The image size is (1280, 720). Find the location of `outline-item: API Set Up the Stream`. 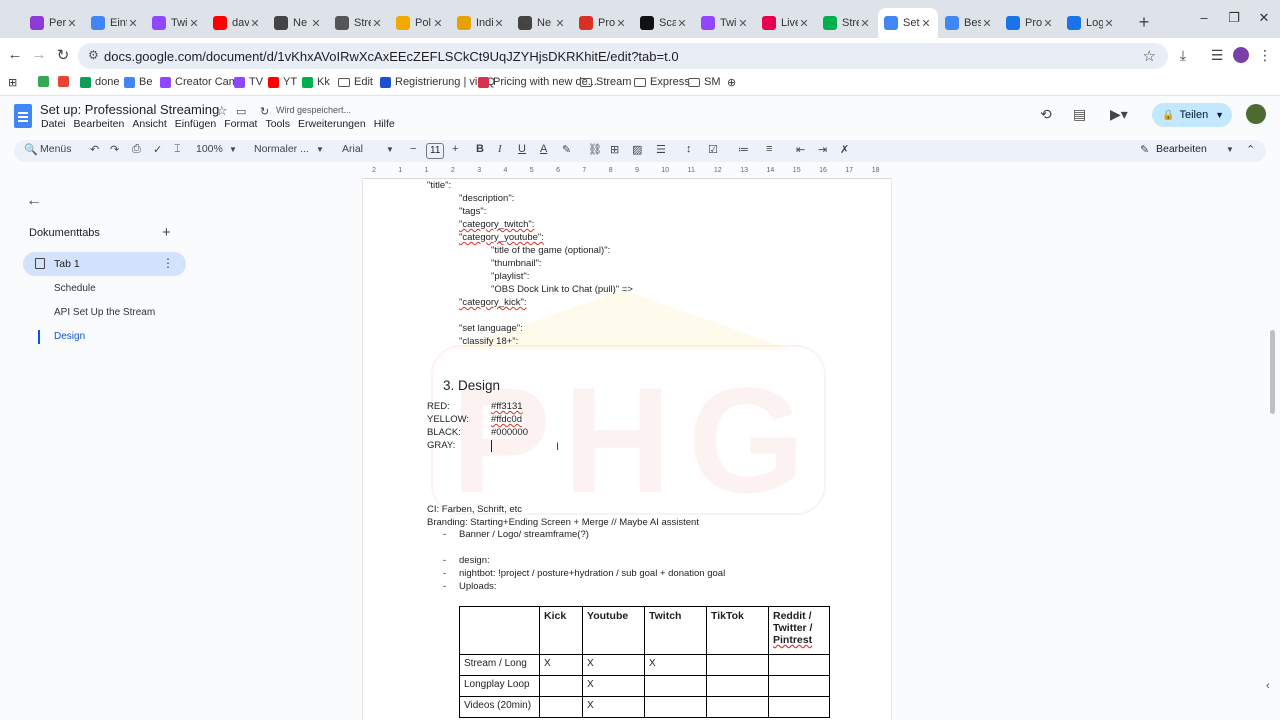

outline-item: API Set Up the Stream is located at coordinates (104, 312).